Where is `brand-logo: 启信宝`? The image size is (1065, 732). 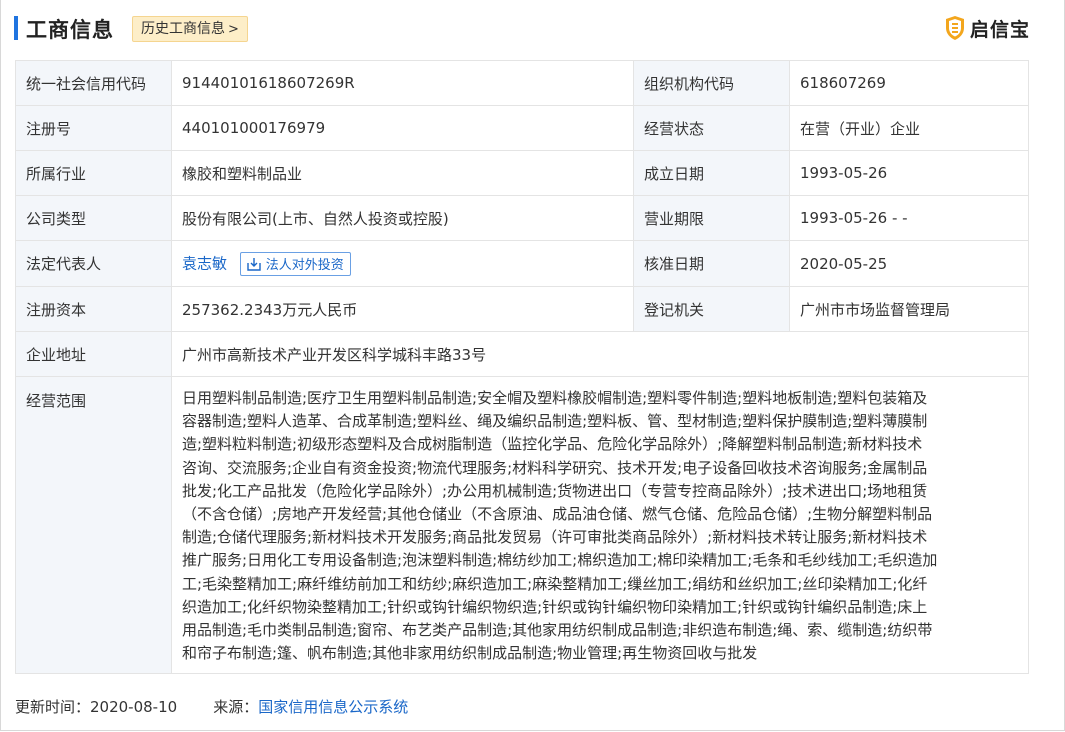
brand-logo: 启信宝 is located at coordinates (987, 28).